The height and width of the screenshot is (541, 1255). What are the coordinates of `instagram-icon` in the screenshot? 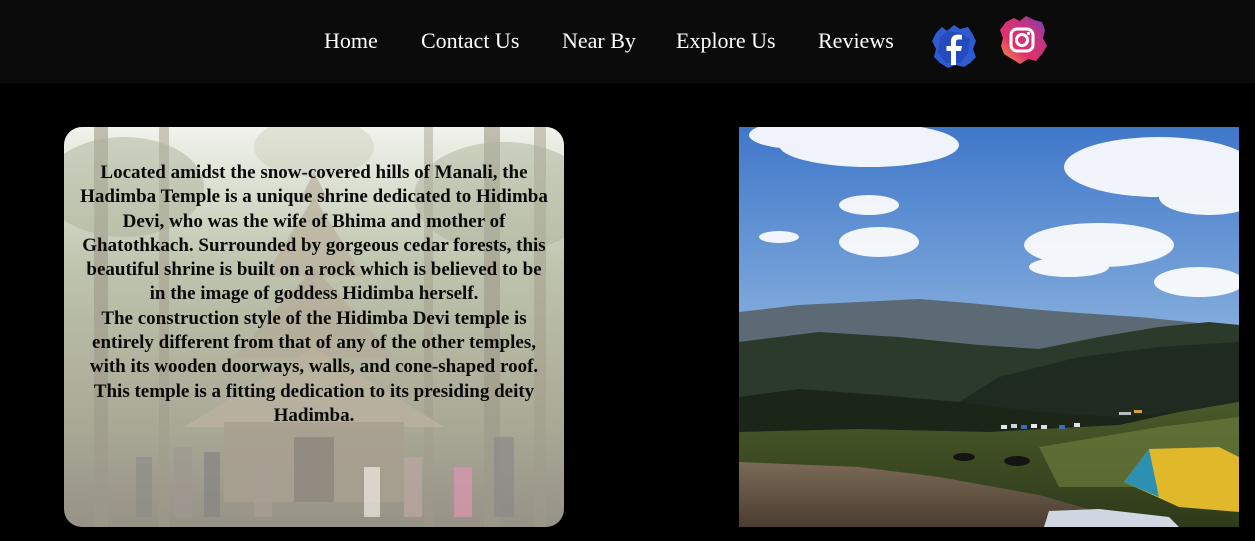 It's located at (1023, 40).